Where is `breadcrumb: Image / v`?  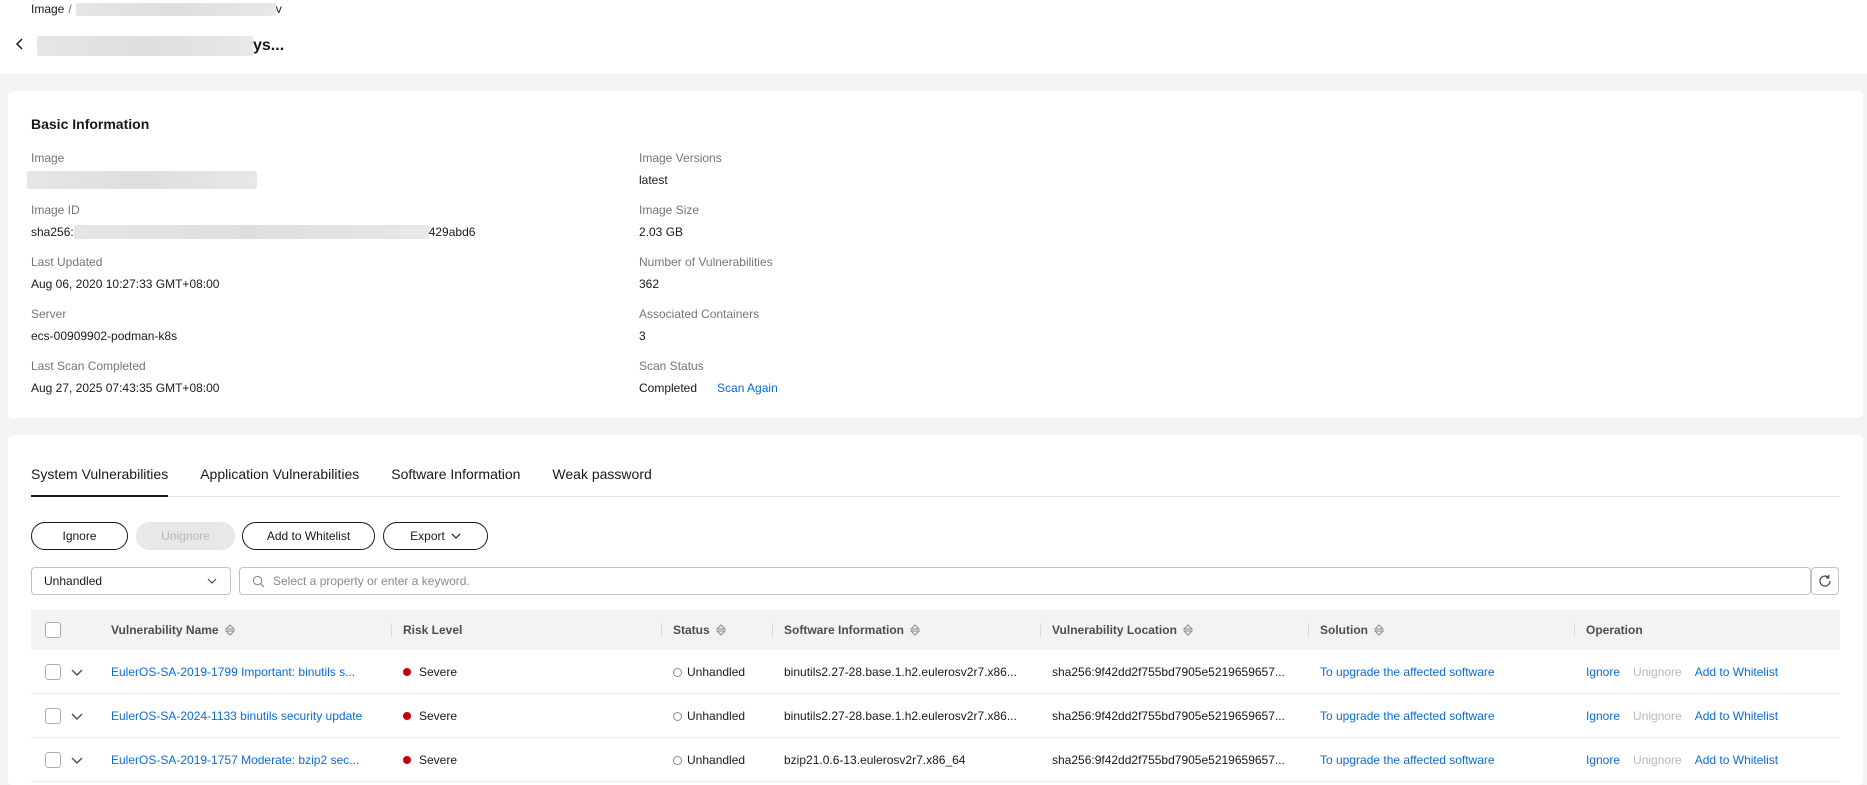 breadcrumb: Image / v is located at coordinates (156, 9).